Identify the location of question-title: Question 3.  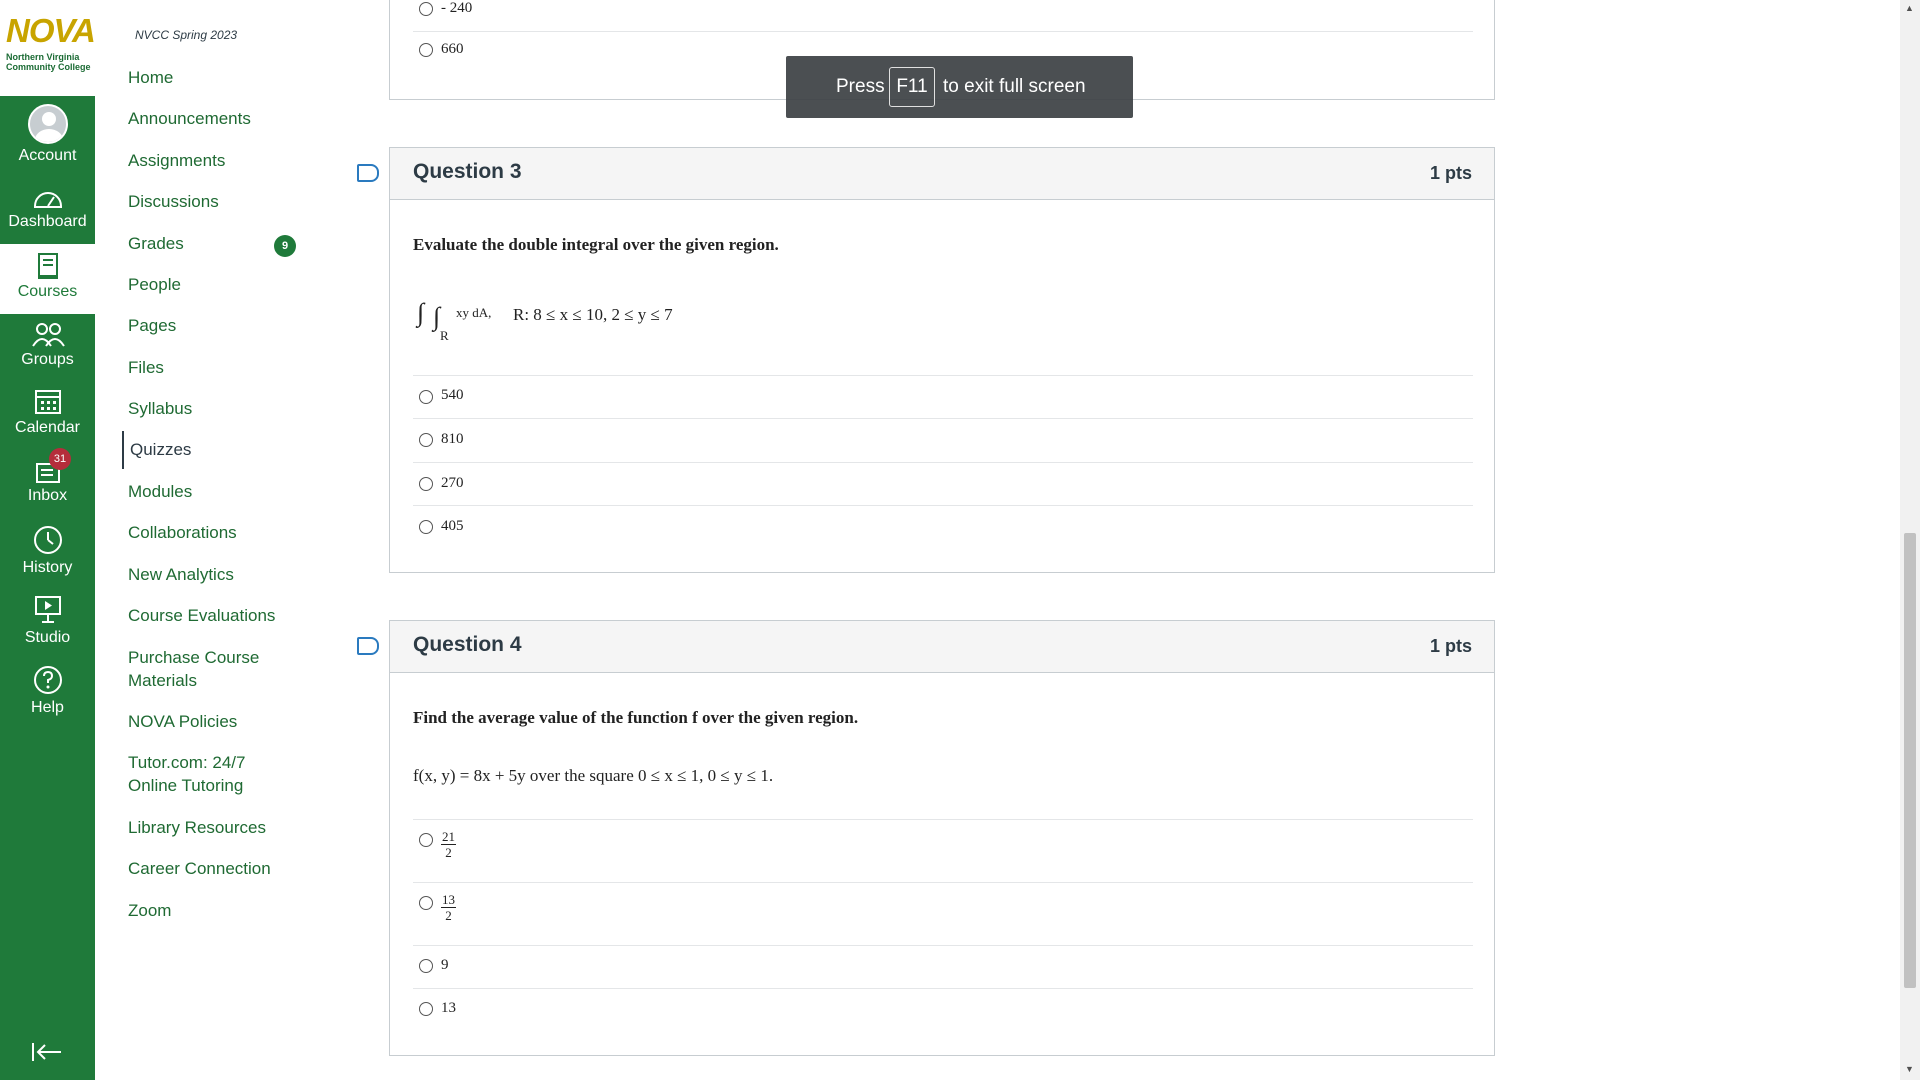
(467, 171).